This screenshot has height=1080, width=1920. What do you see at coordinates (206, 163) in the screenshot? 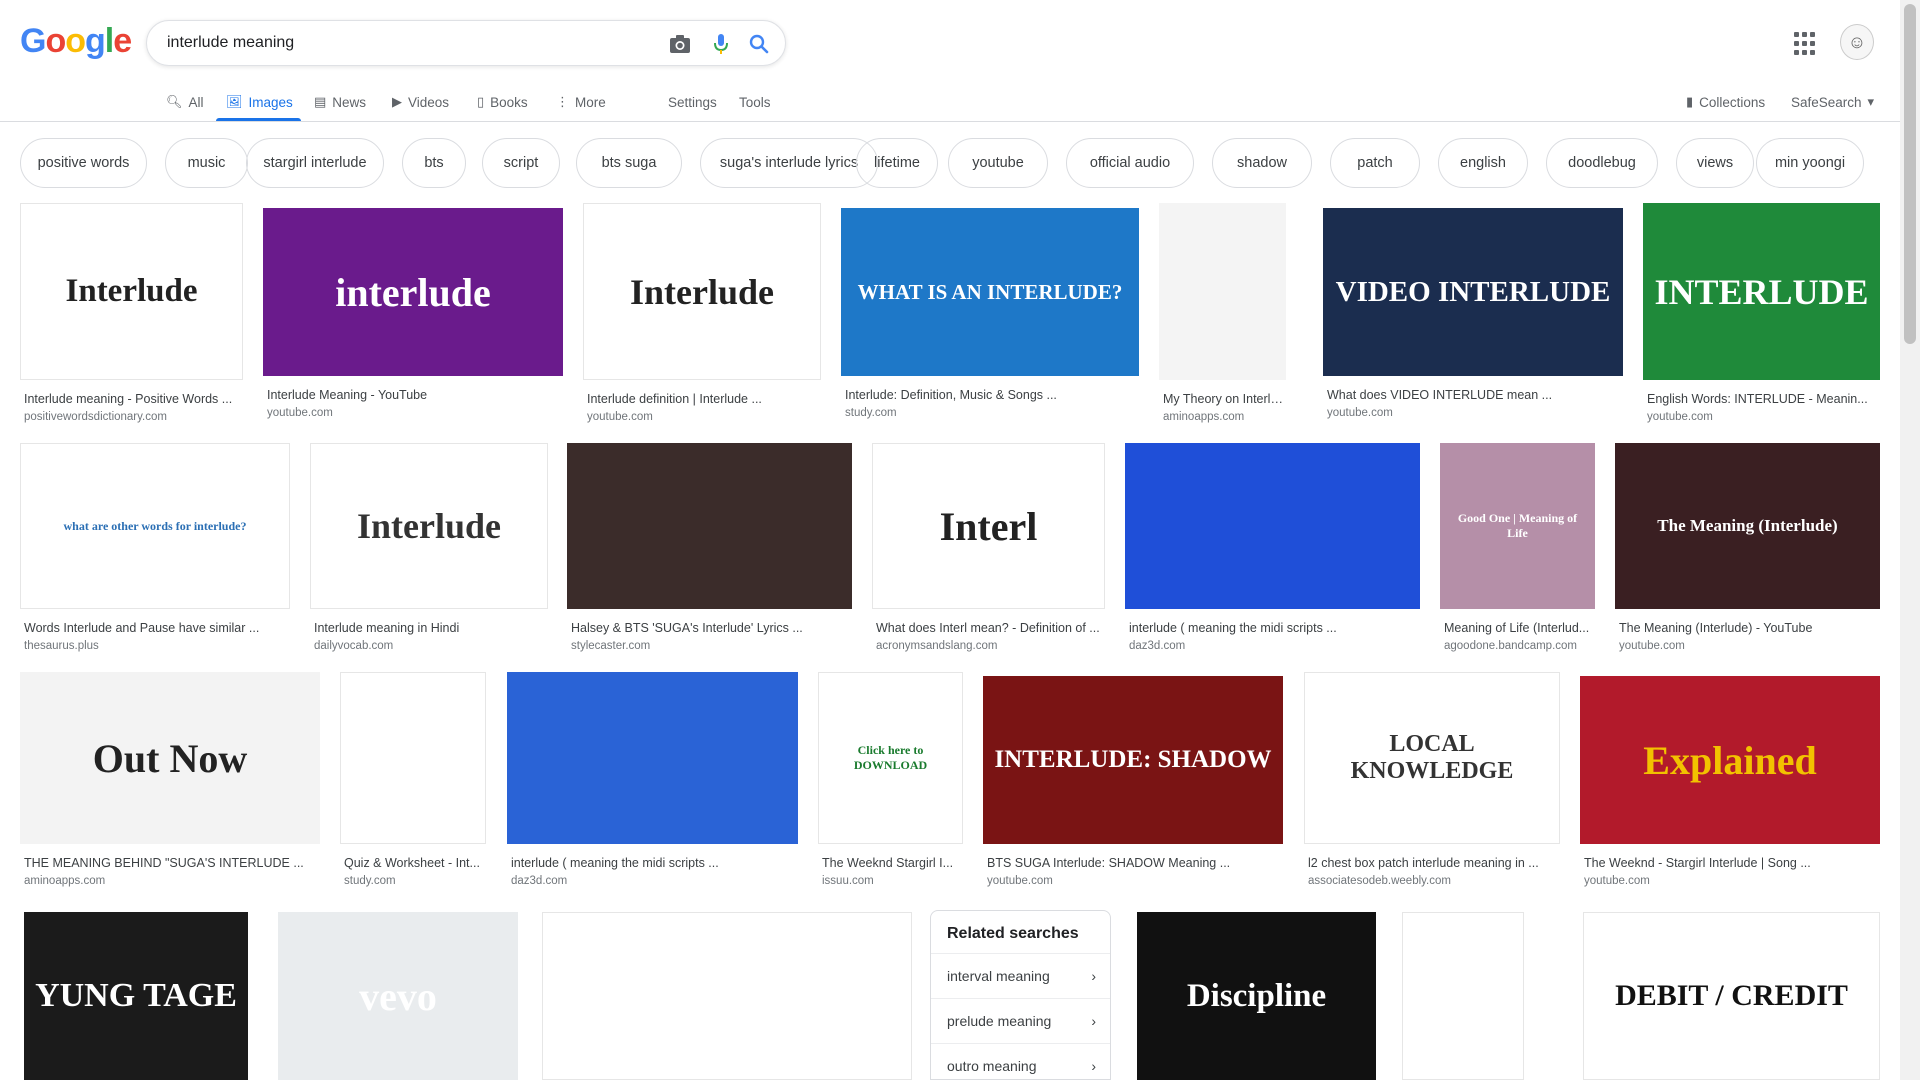
I see `suggestion-chip: music` at bounding box center [206, 163].